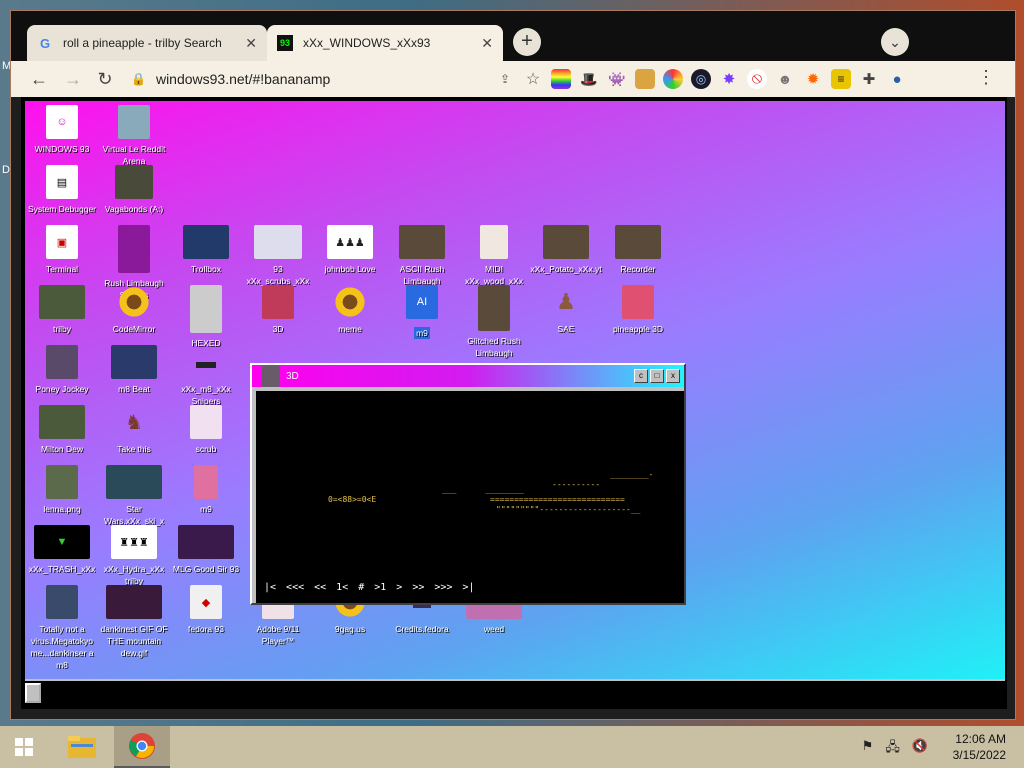  What do you see at coordinates (468, 376) in the screenshot?
I see `window-titlebar: 3D` at bounding box center [468, 376].